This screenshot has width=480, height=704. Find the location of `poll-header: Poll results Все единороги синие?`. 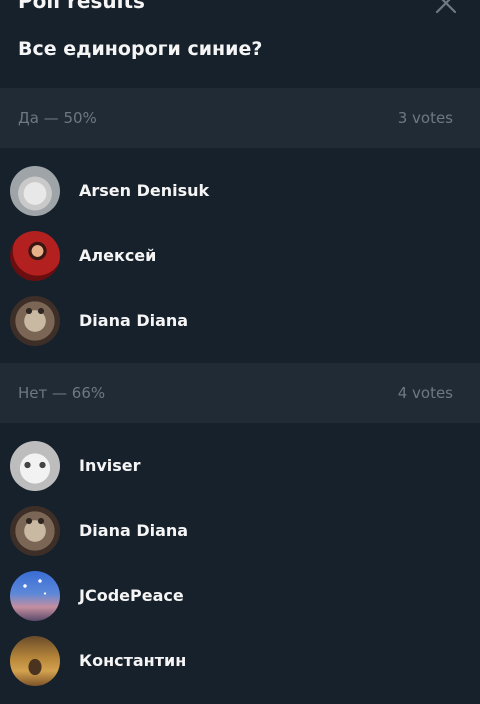

poll-header: Poll results Все единороги синие? is located at coordinates (240, 44).